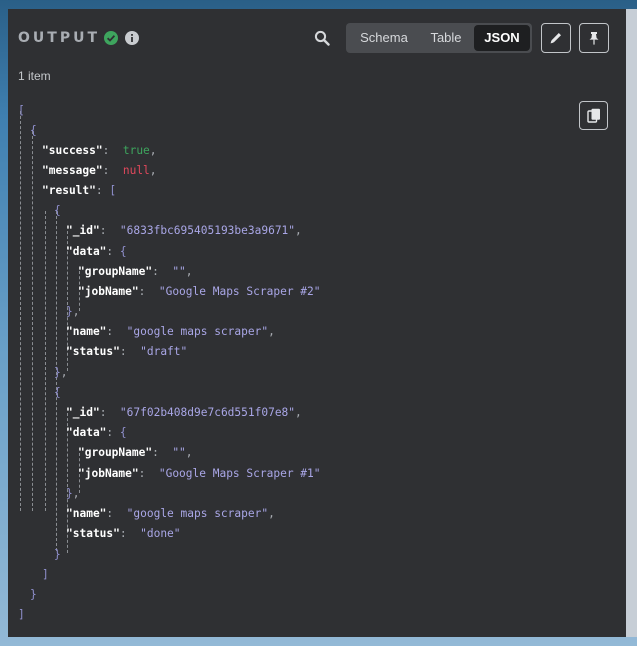 The height and width of the screenshot is (646, 637). Describe the element at coordinates (99, 150) in the screenshot. I see `json-line: "success": true,` at that location.